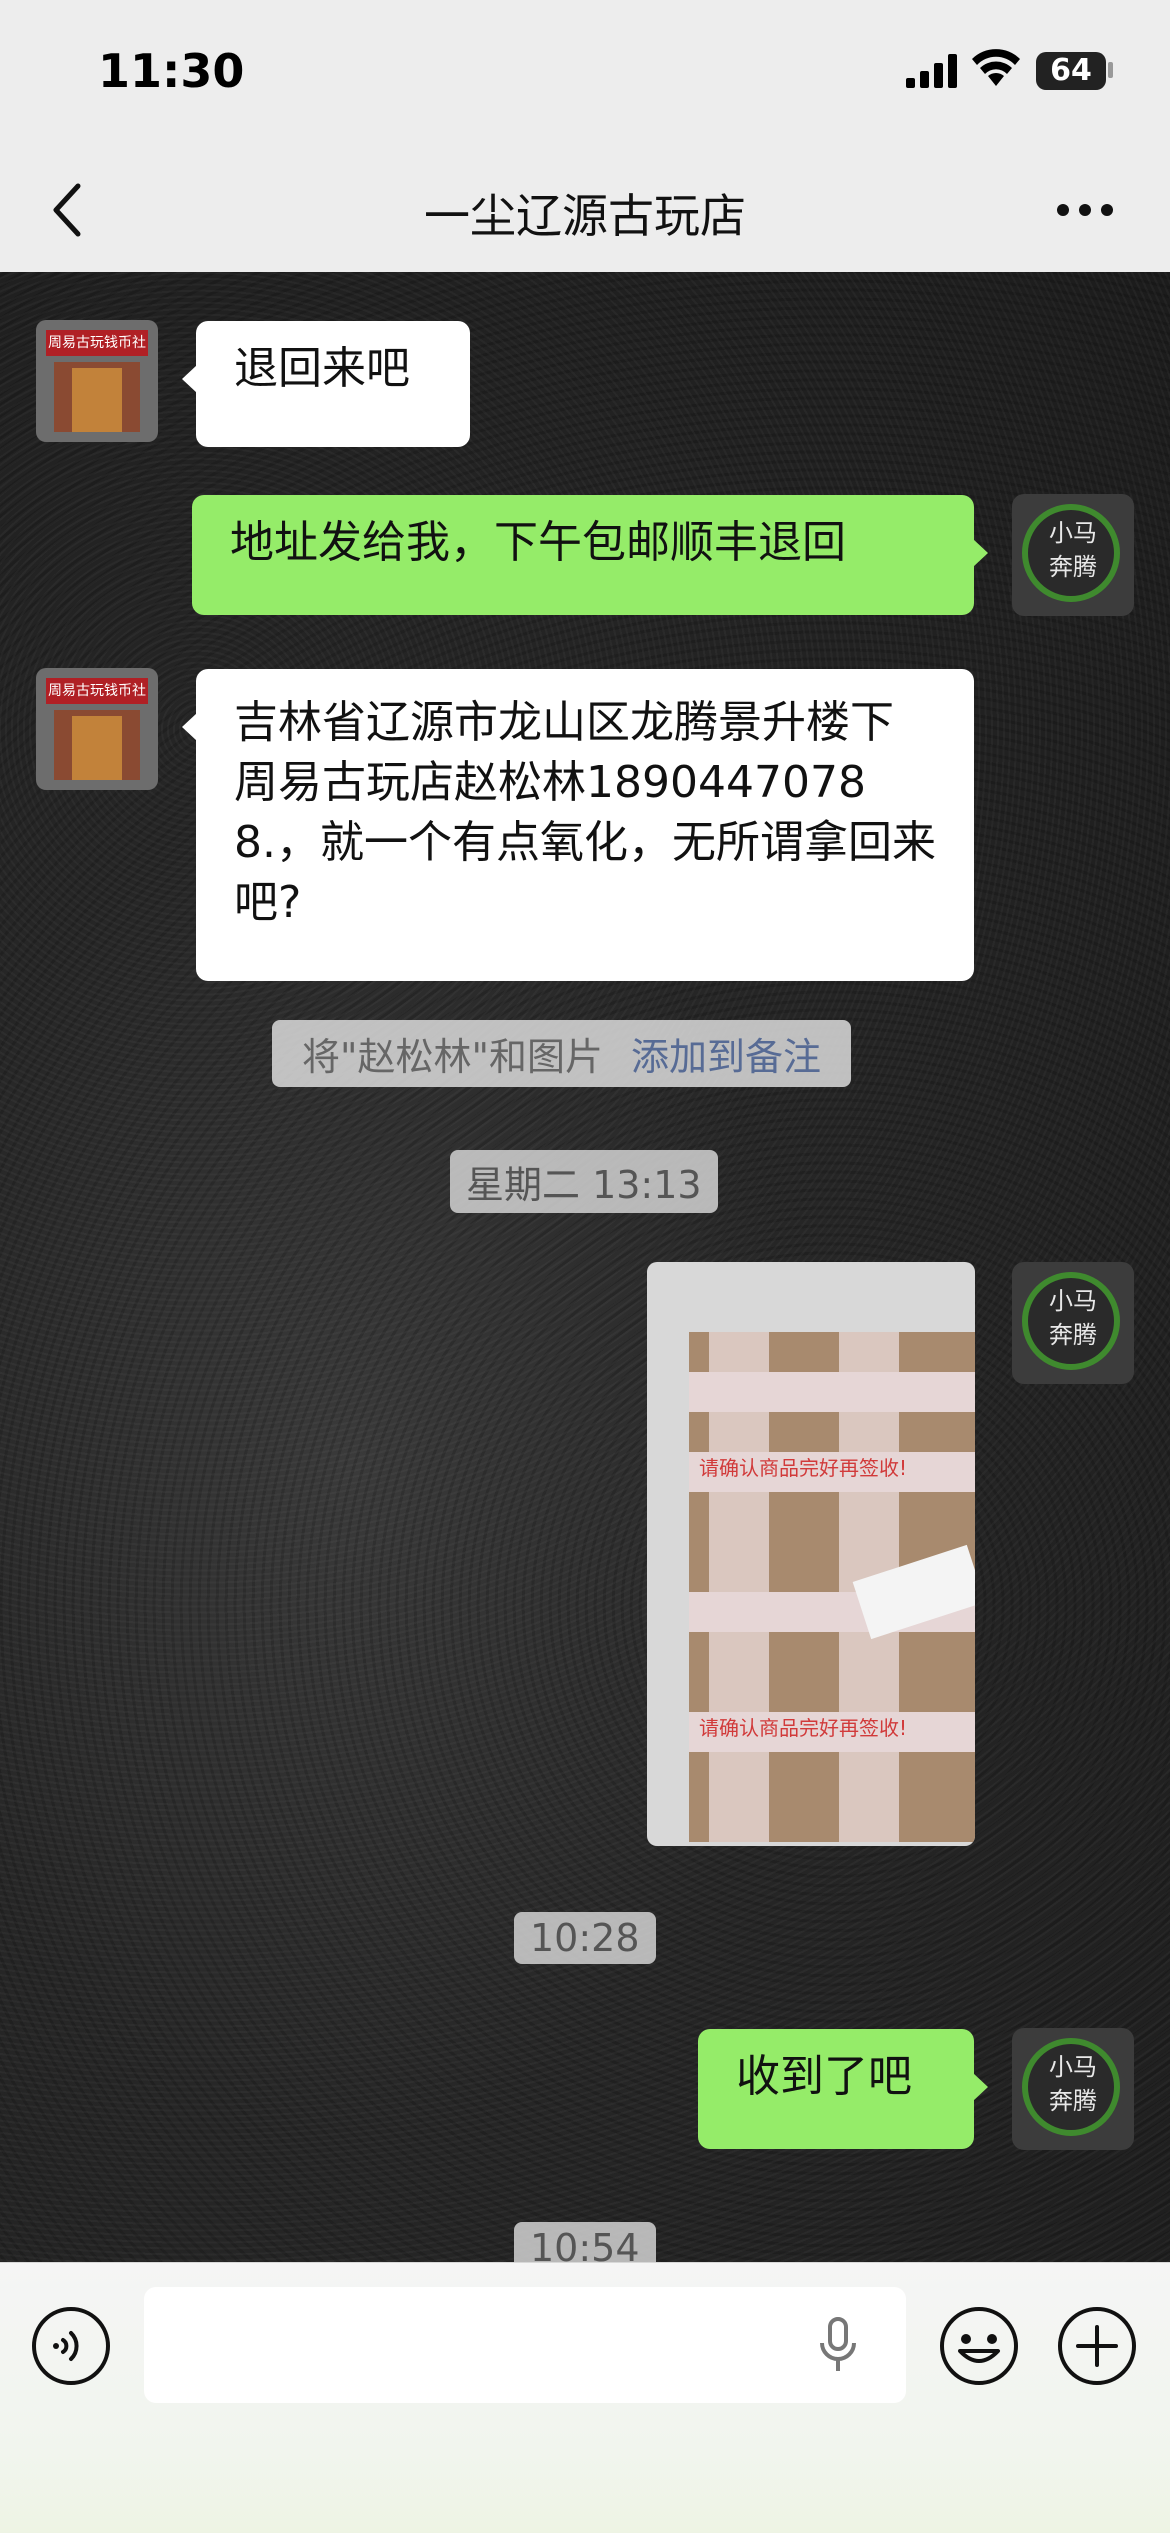 Image resolution: width=1170 pixels, height=2533 pixels. Describe the element at coordinates (585, 1938) in the screenshot. I see `timestamp: 10:28` at that location.